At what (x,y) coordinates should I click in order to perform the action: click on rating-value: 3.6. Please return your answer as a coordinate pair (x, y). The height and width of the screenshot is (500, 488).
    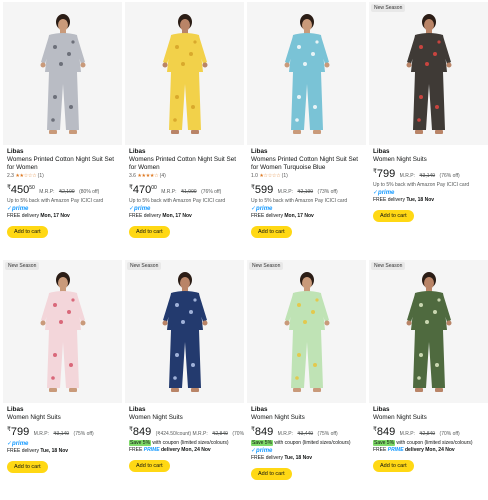
    Looking at the image, I should click on (132, 176).